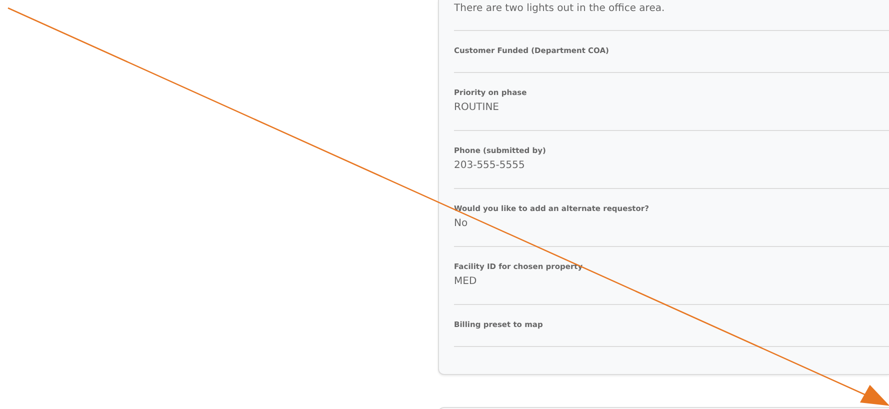  What do you see at coordinates (560, 9) in the screenshot?
I see `field-value: There are two lights out in the office area.` at bounding box center [560, 9].